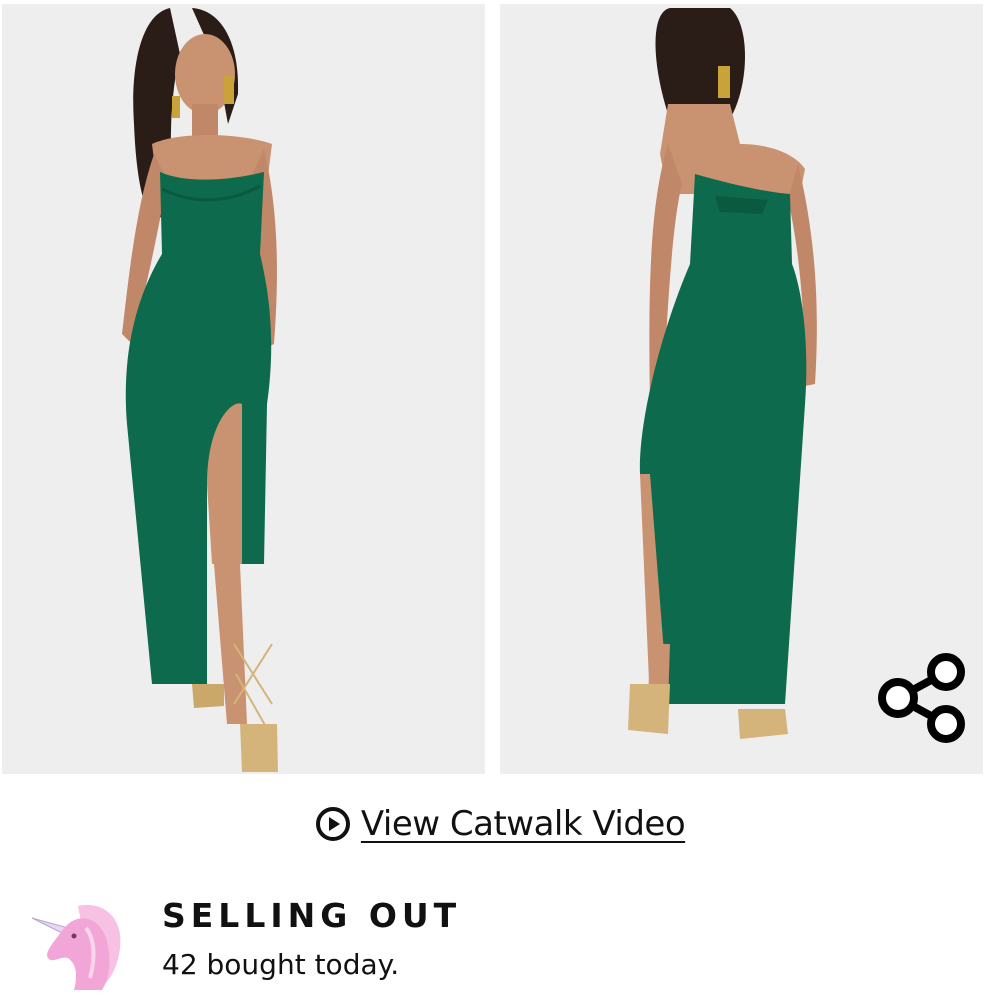 The width and height of the screenshot is (1000, 1000). Describe the element at coordinates (312, 915) in the screenshot. I see `selling-out-title: SELLING OUT` at that location.